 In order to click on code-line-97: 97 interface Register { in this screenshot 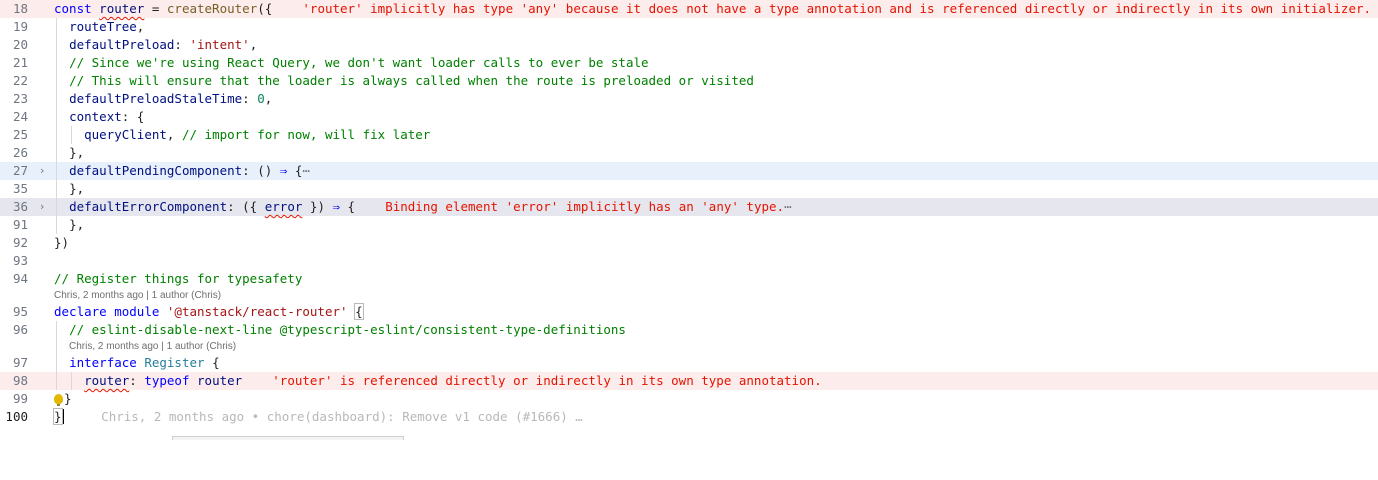, I will do `click(689, 363)`.